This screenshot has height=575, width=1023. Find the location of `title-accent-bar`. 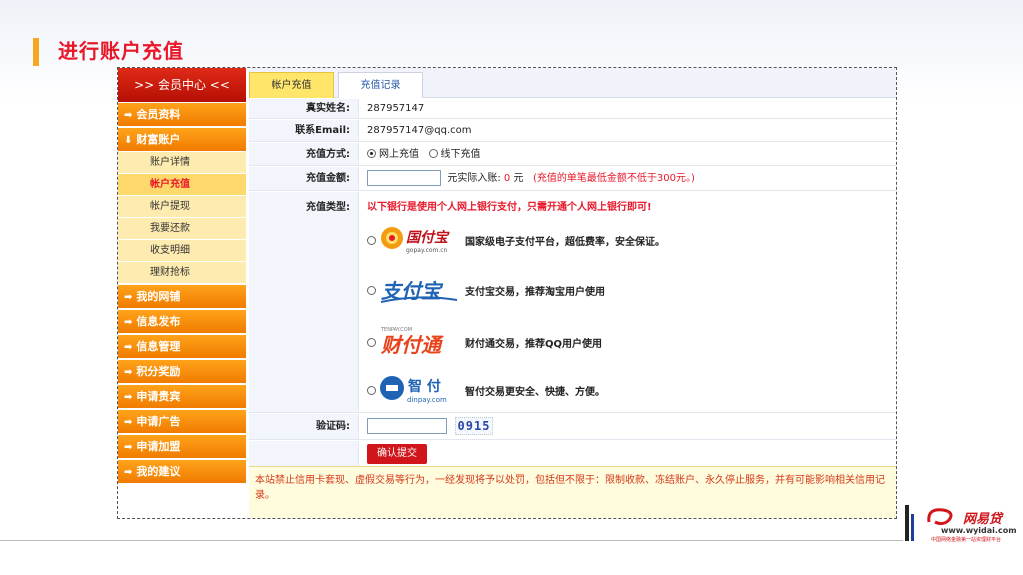

title-accent-bar is located at coordinates (36, 52).